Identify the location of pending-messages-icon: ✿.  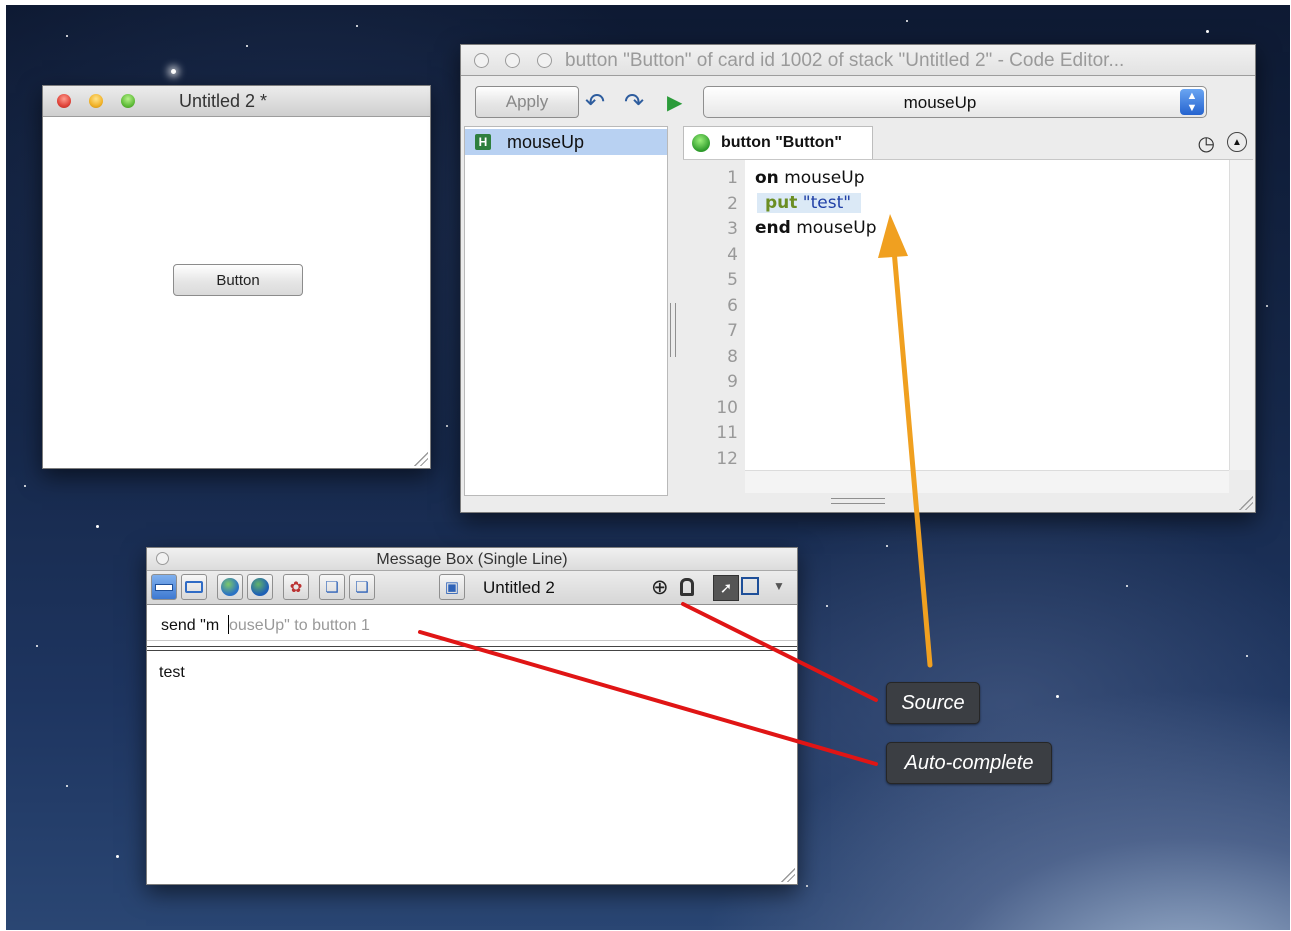
(296, 587).